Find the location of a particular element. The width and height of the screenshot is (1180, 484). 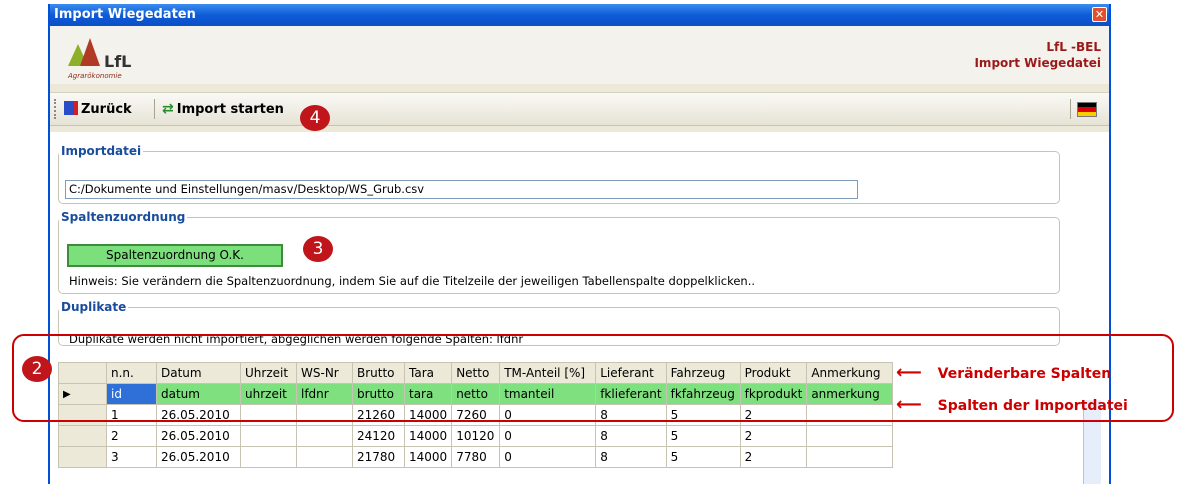

module-name: Import Wiegedatei is located at coordinates (1037, 63).